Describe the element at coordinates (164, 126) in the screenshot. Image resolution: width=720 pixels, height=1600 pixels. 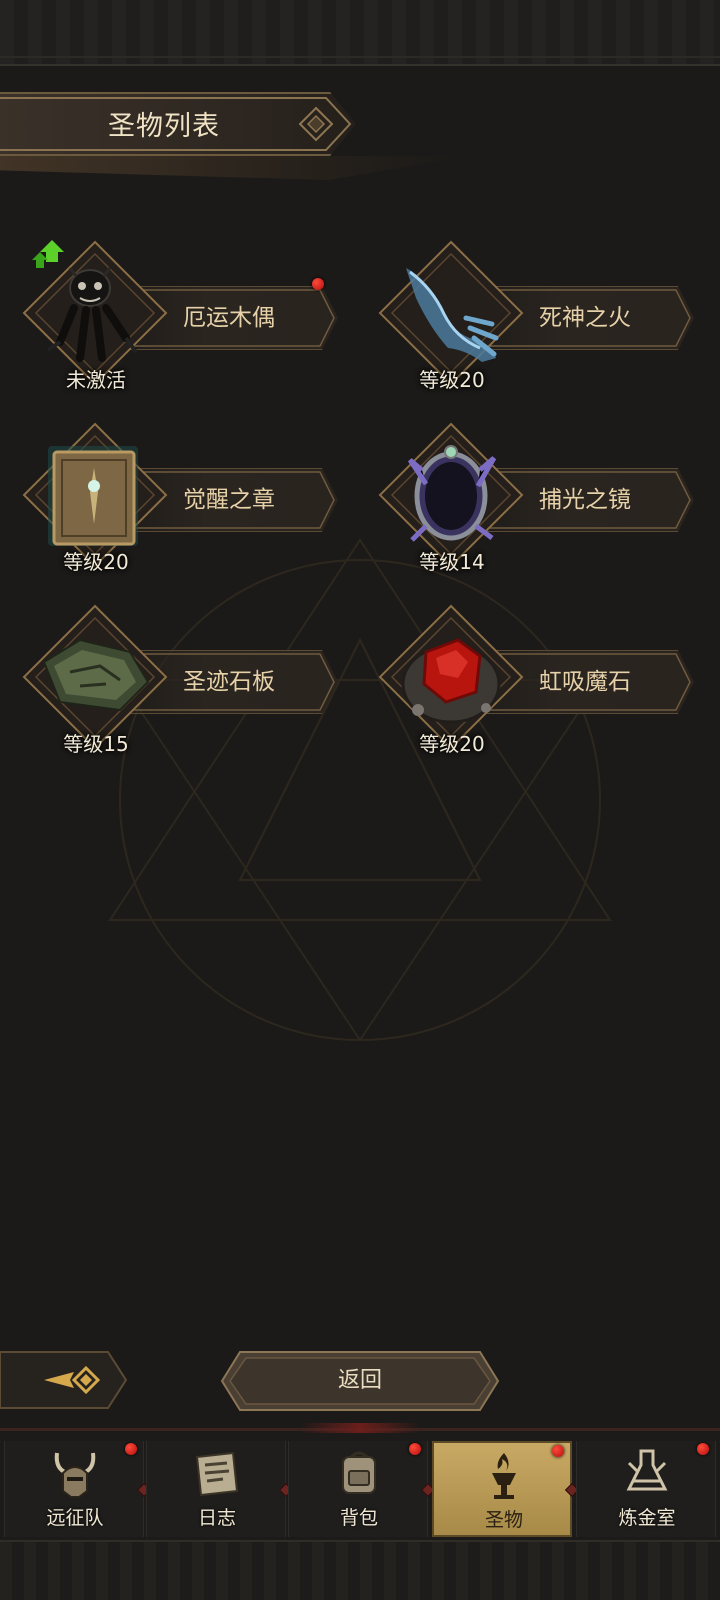
I see `page-title: 圣物列表` at that location.